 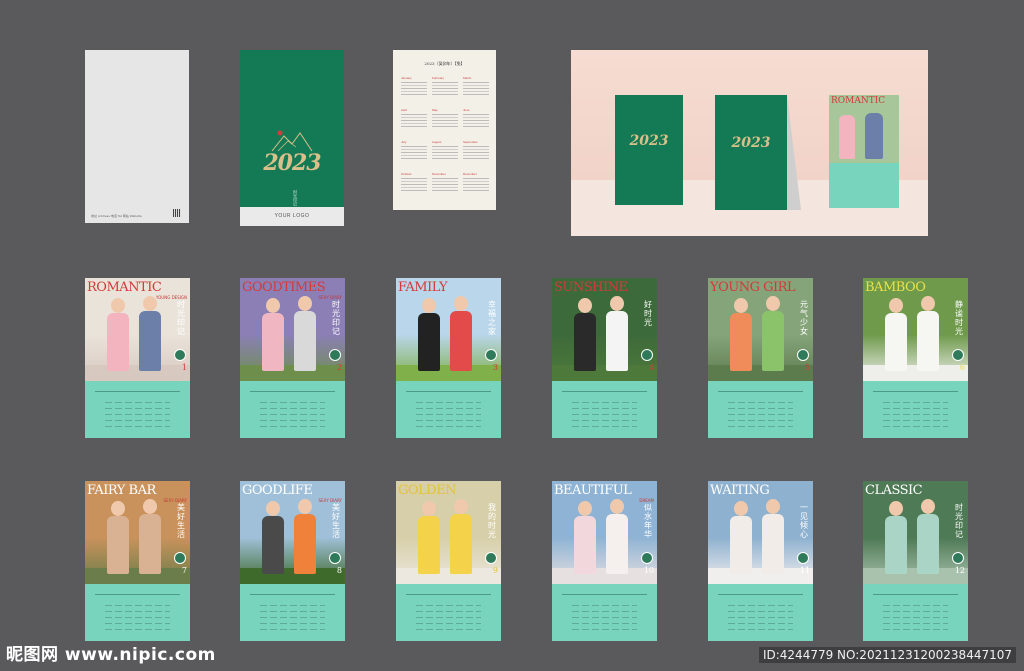 I want to click on month-chinese-caption: 好时光, so click(x=648, y=313).